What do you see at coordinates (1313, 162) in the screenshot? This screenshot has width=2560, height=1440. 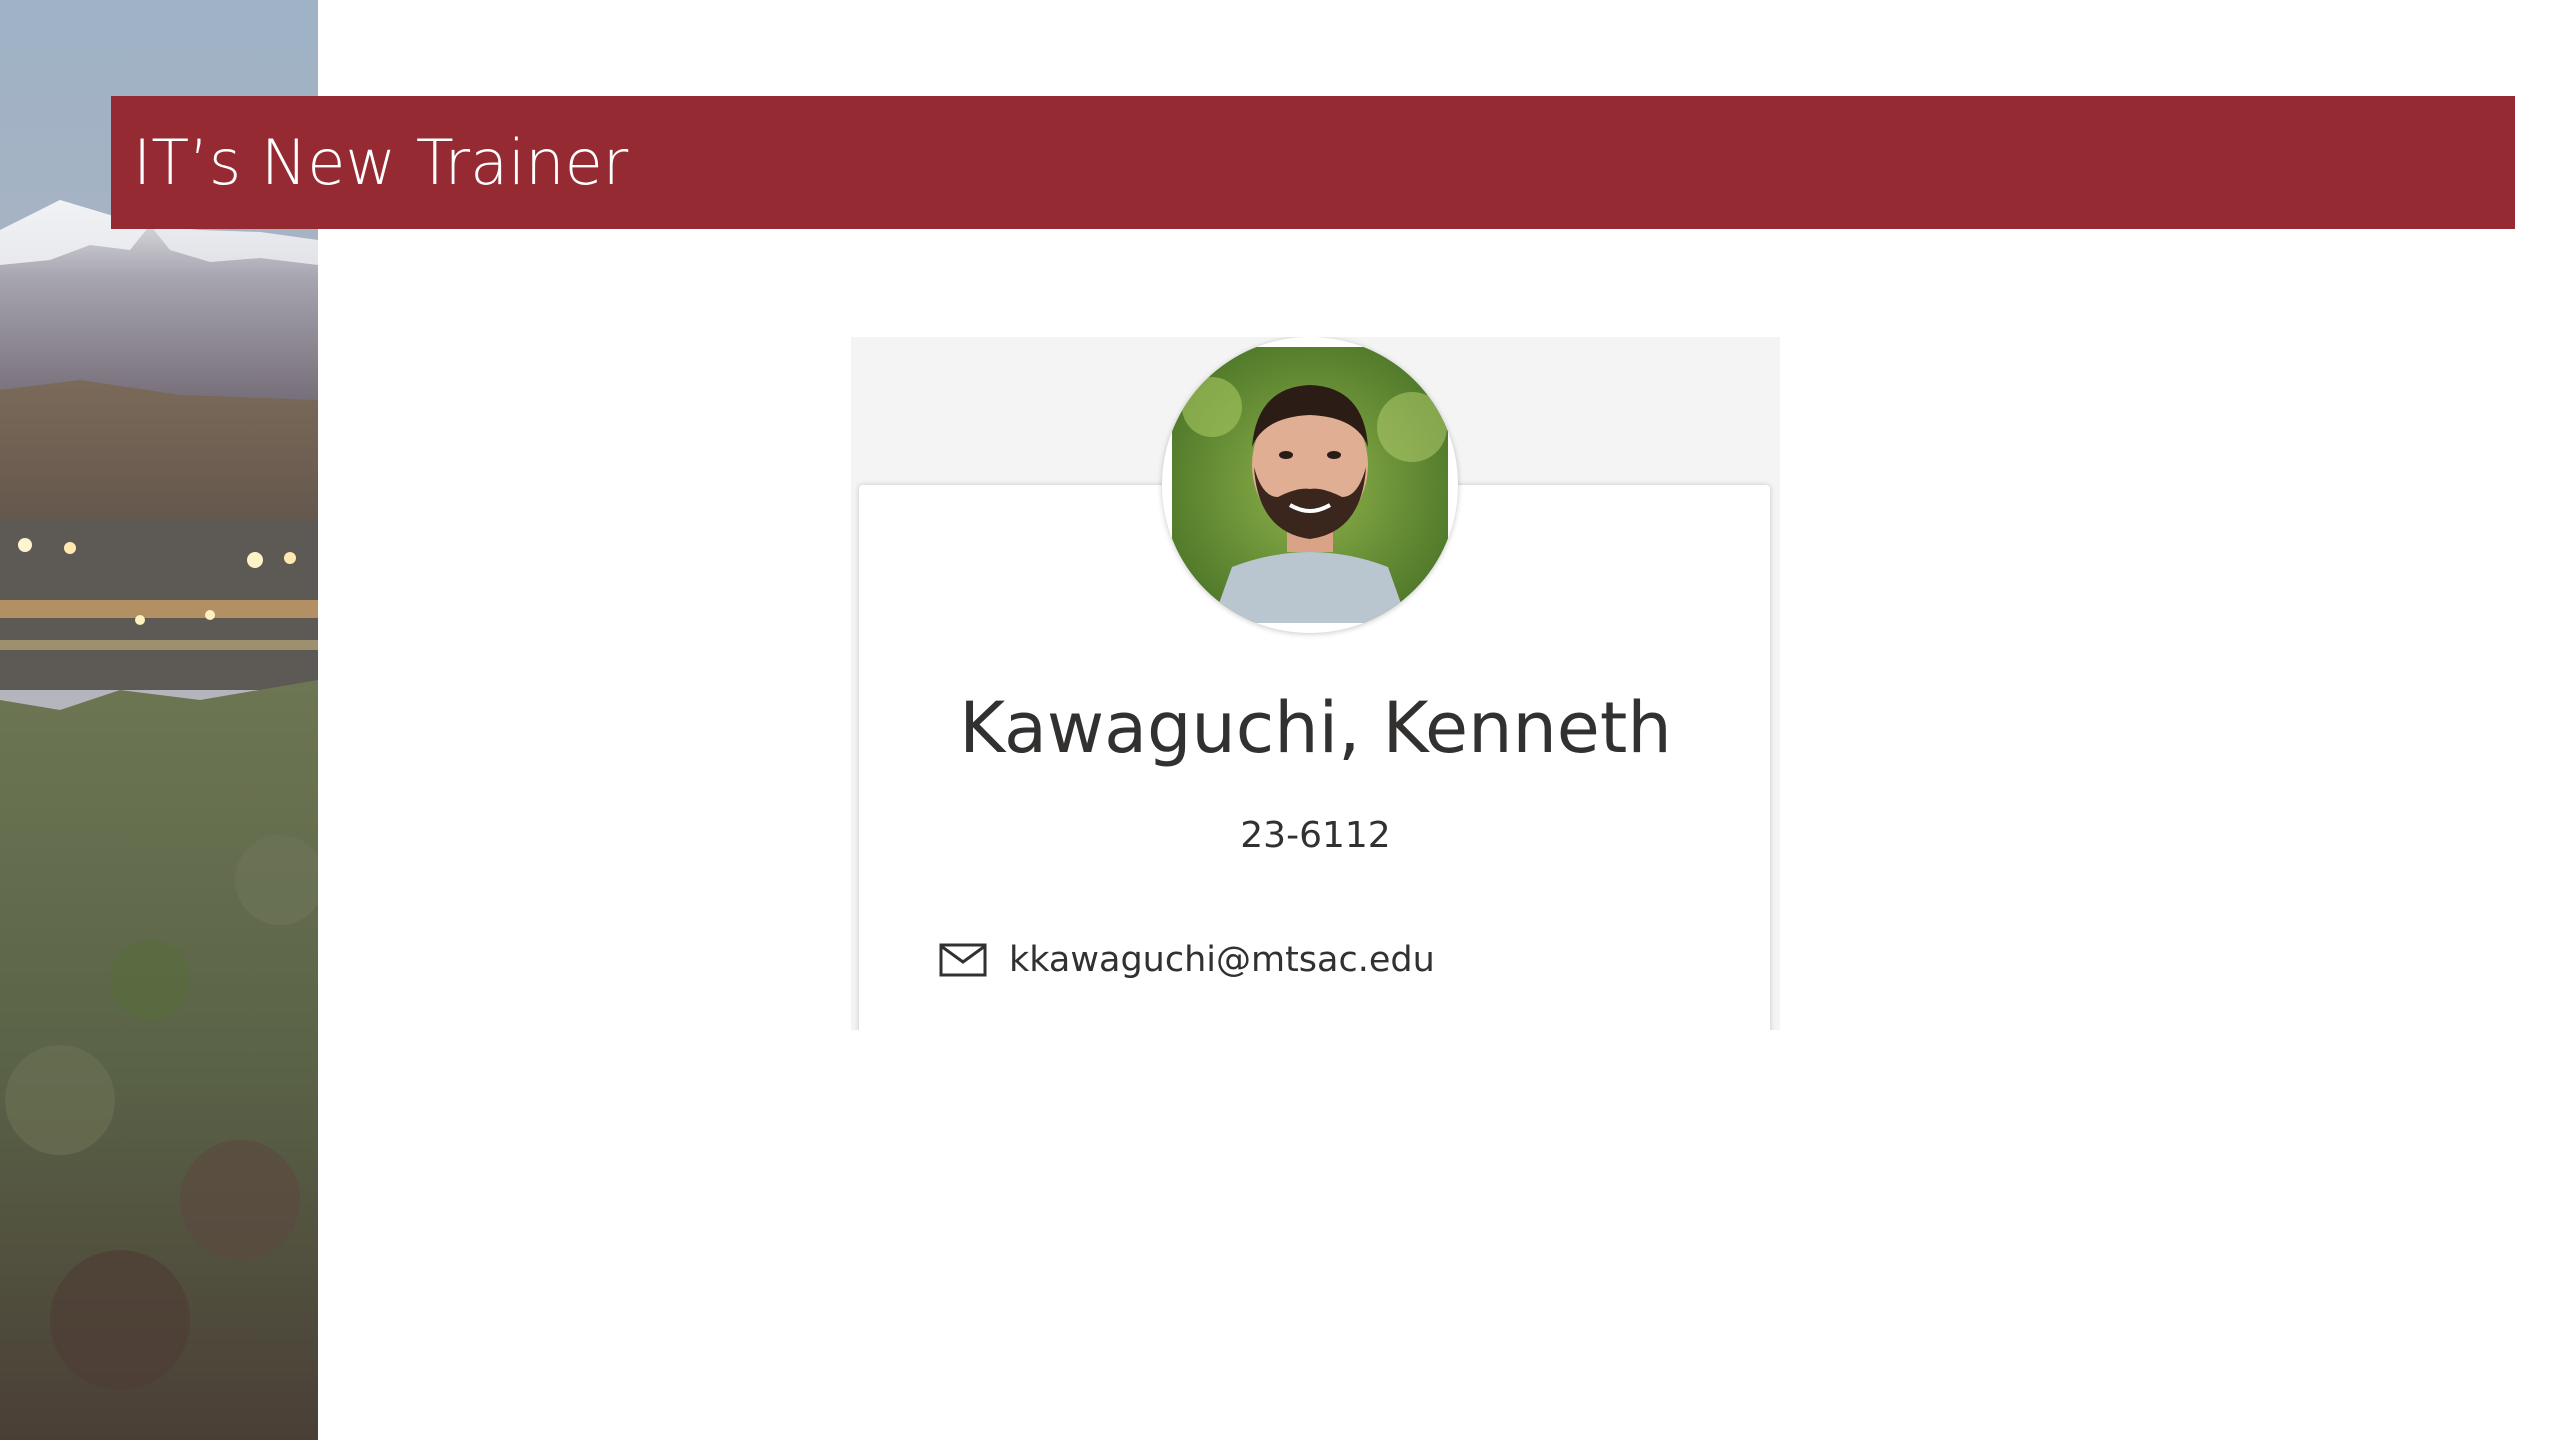 I see `title-bar: IT’s New Trainer` at bounding box center [1313, 162].